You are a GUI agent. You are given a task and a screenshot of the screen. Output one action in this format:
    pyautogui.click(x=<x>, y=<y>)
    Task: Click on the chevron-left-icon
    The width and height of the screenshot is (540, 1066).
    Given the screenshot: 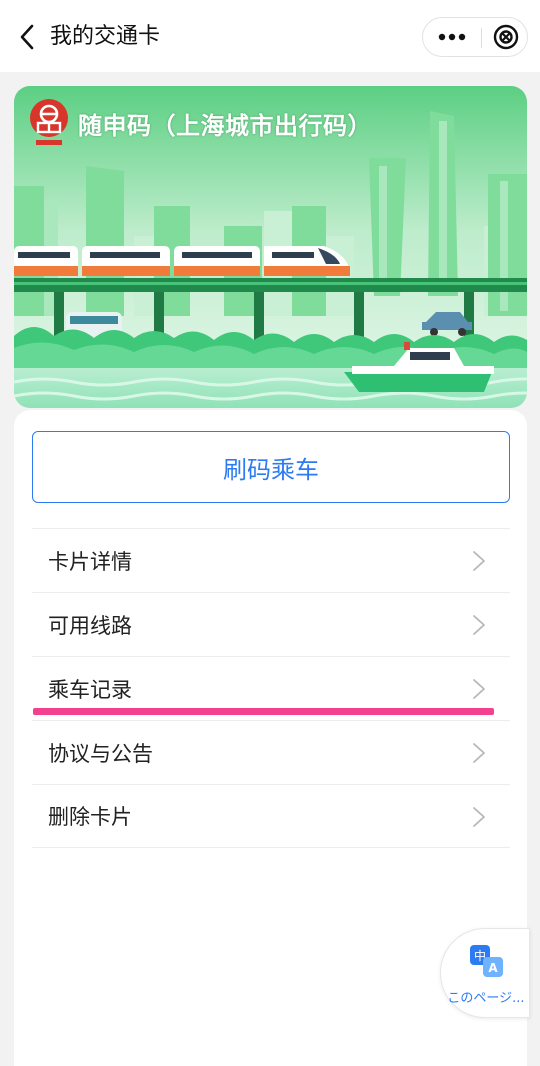 What is the action you would take?
    pyautogui.click(x=27, y=37)
    